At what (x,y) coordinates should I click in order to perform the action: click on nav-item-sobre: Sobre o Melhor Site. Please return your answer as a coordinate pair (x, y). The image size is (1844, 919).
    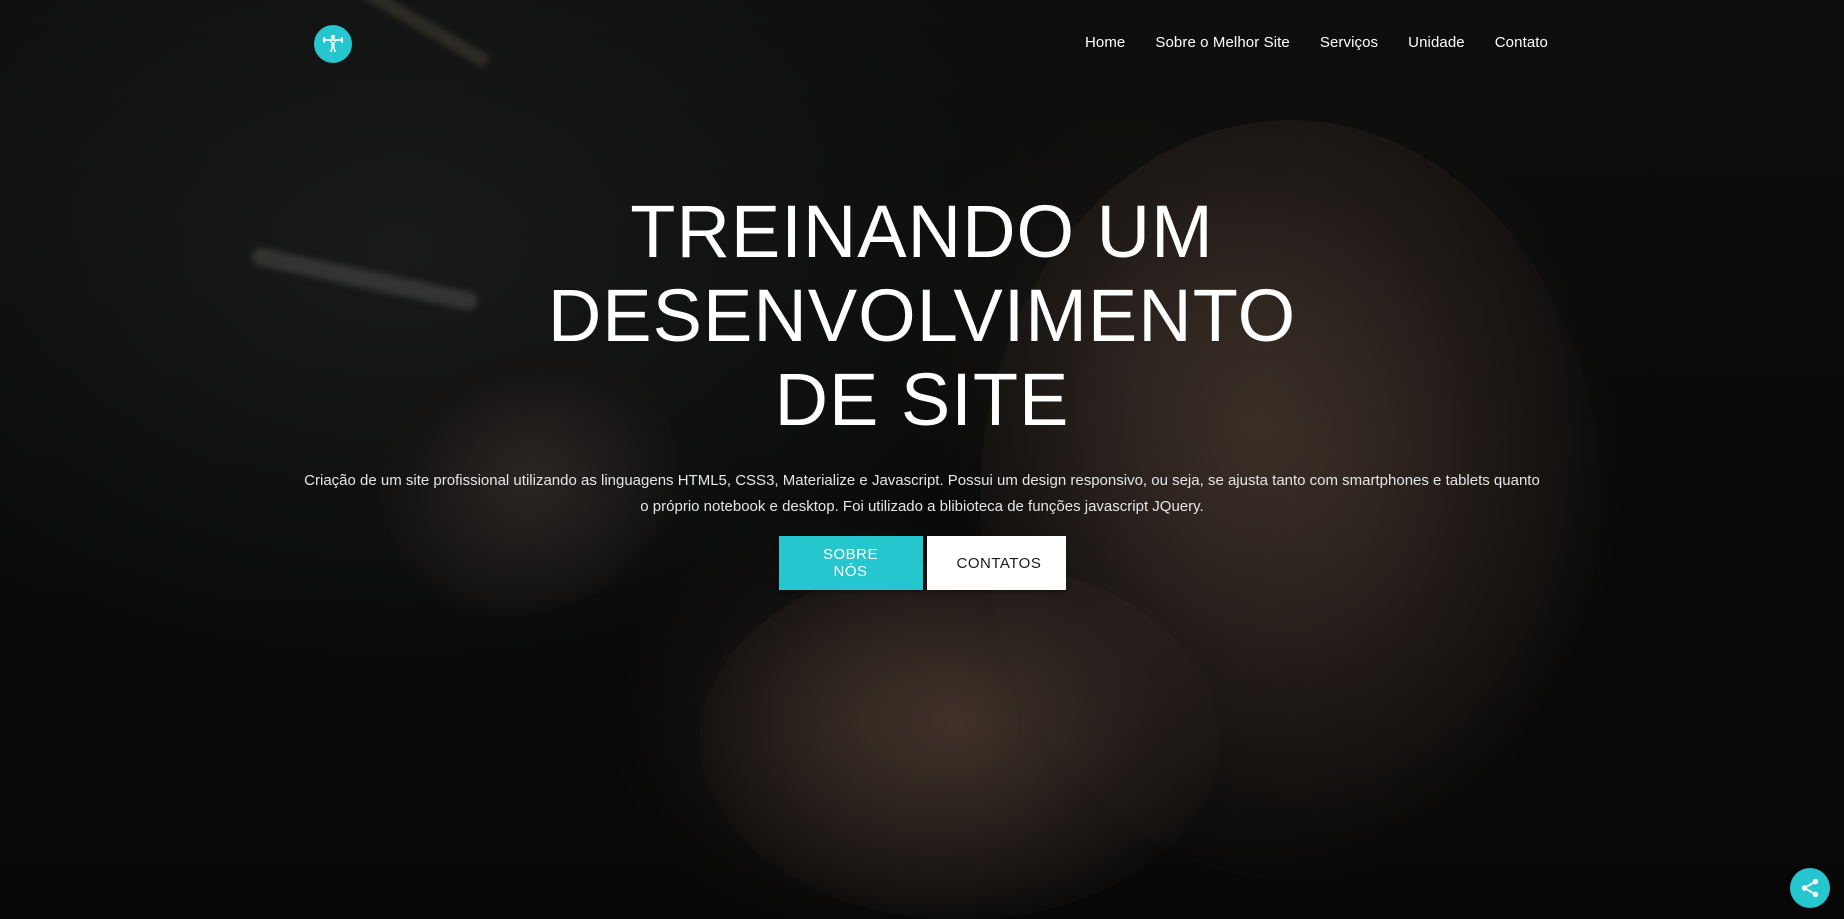
    Looking at the image, I should click on (1222, 42).